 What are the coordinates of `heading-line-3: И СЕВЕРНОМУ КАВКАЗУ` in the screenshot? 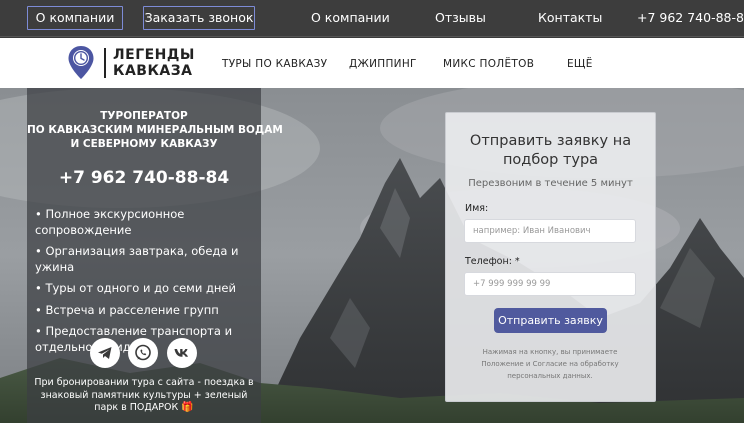 It's located at (144, 144).